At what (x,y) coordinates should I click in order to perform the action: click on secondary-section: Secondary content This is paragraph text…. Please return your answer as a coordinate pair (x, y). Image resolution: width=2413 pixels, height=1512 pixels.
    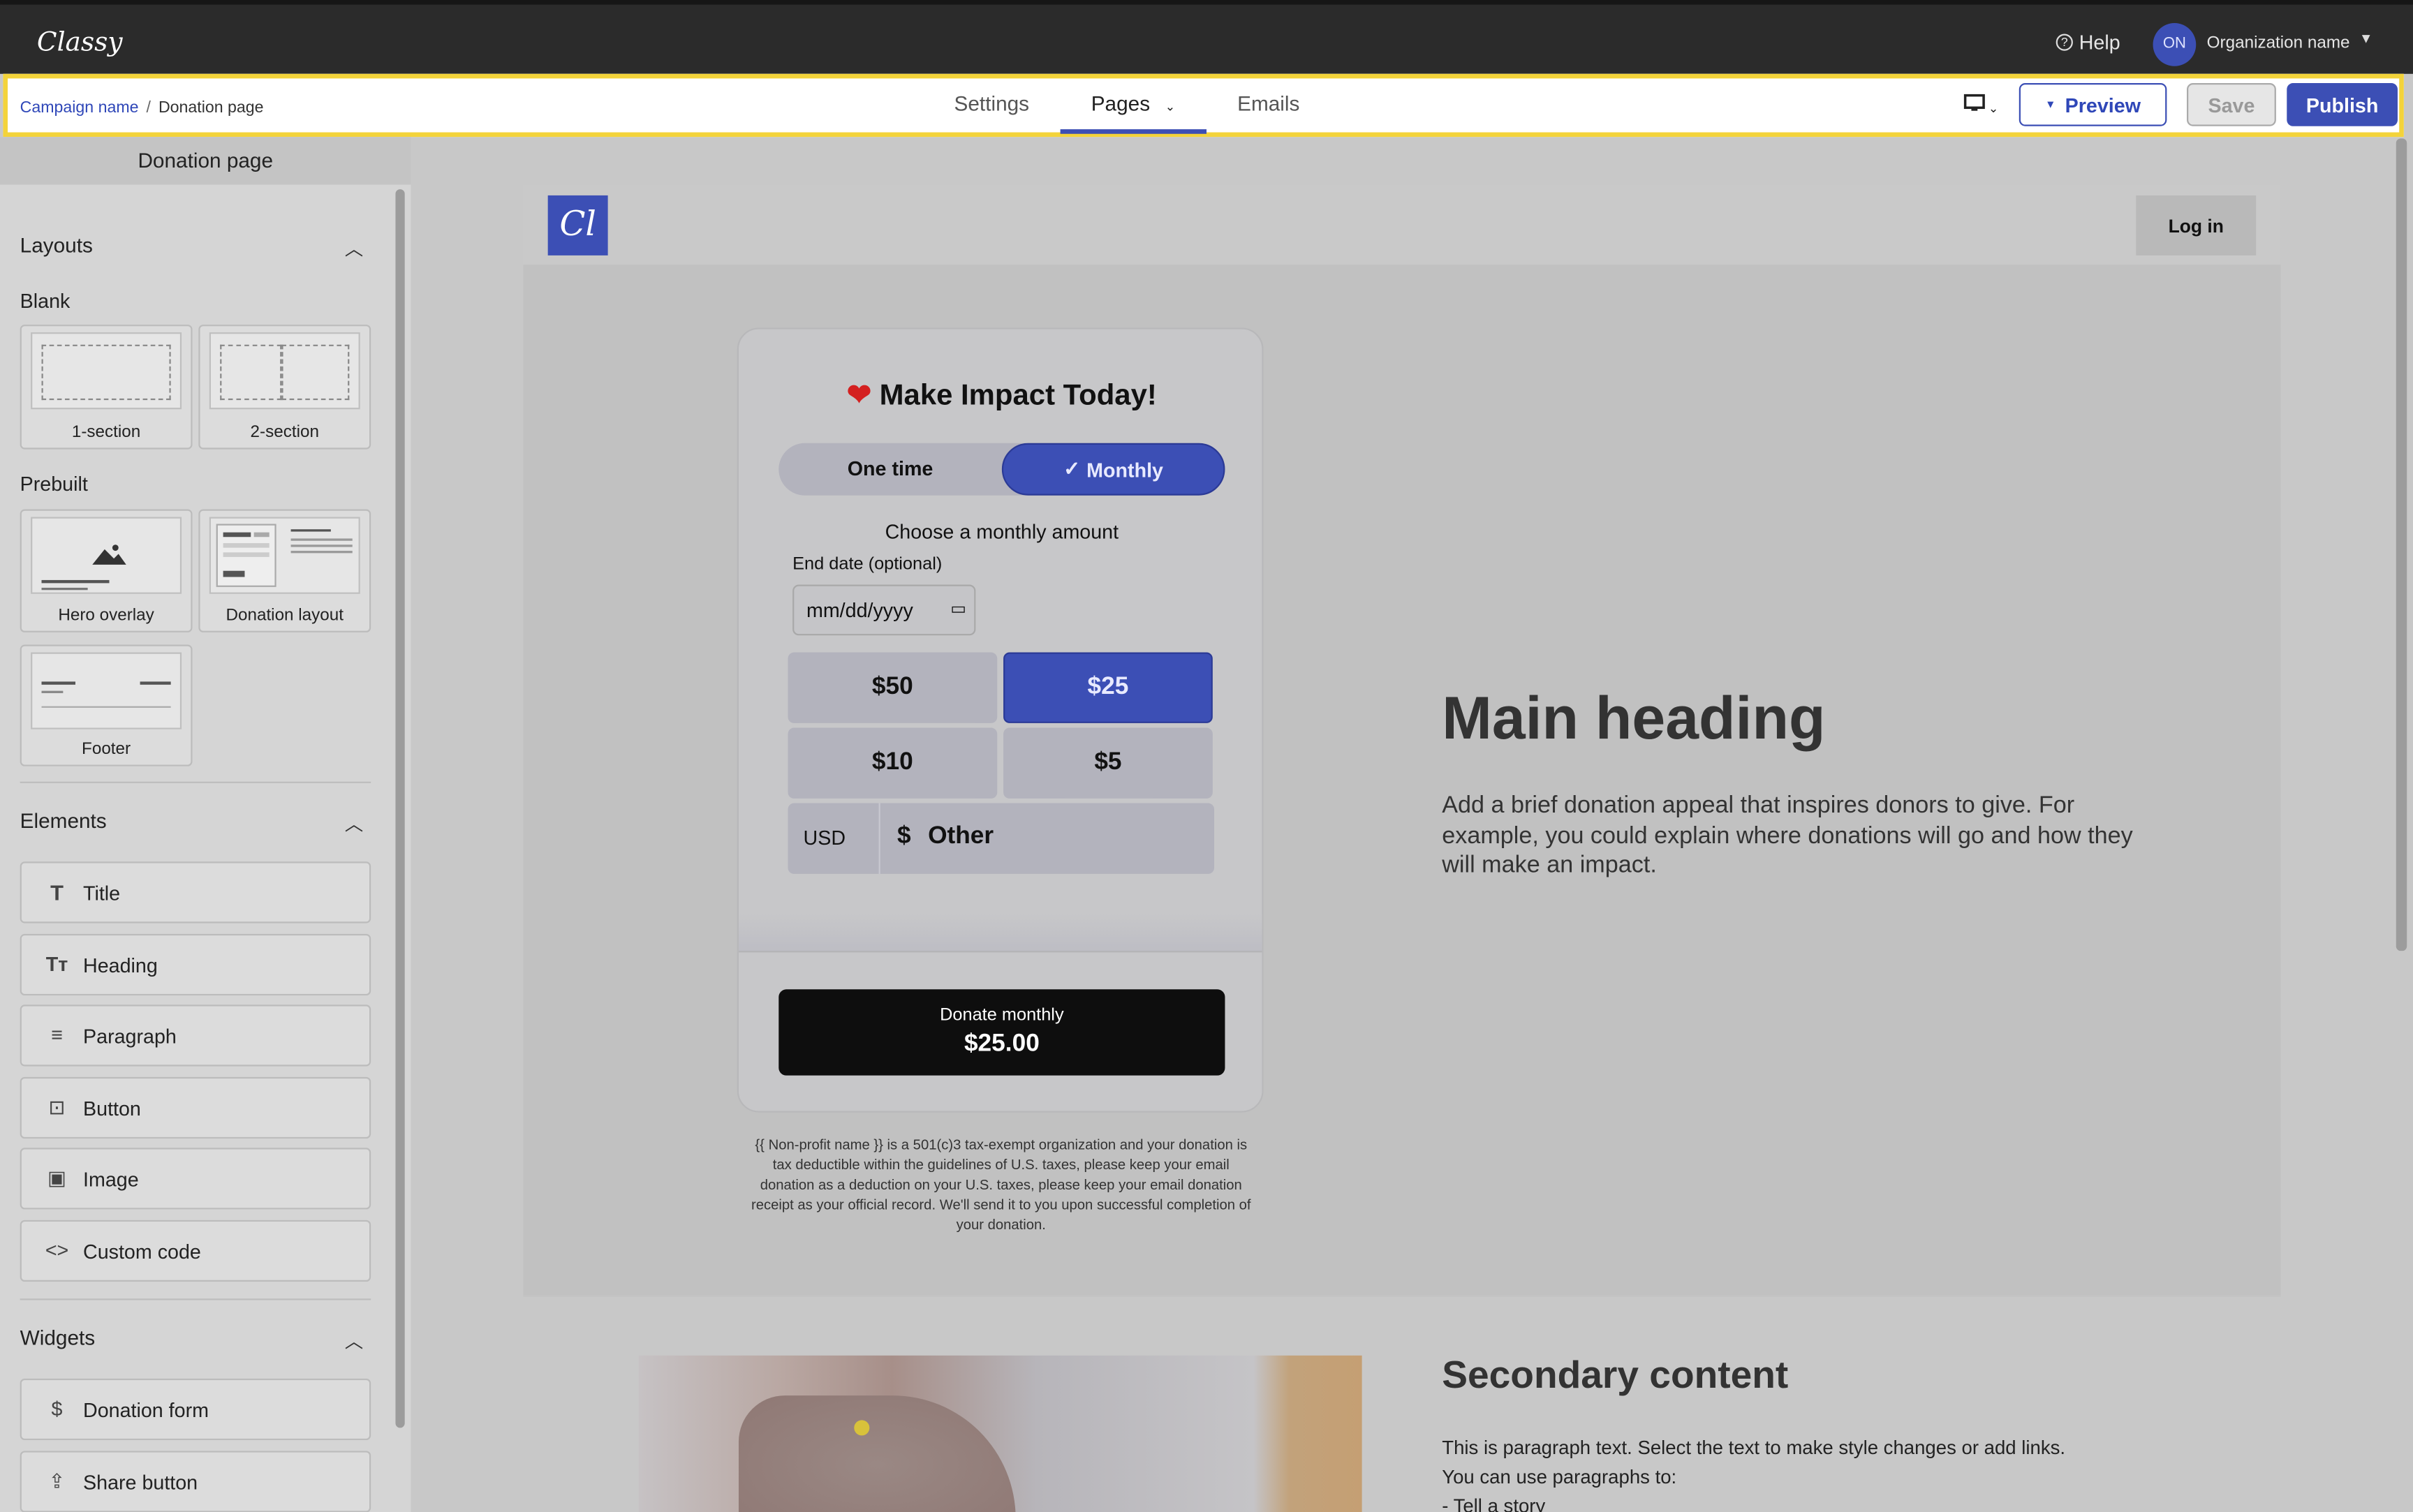
    Looking at the image, I should click on (1402, 1404).